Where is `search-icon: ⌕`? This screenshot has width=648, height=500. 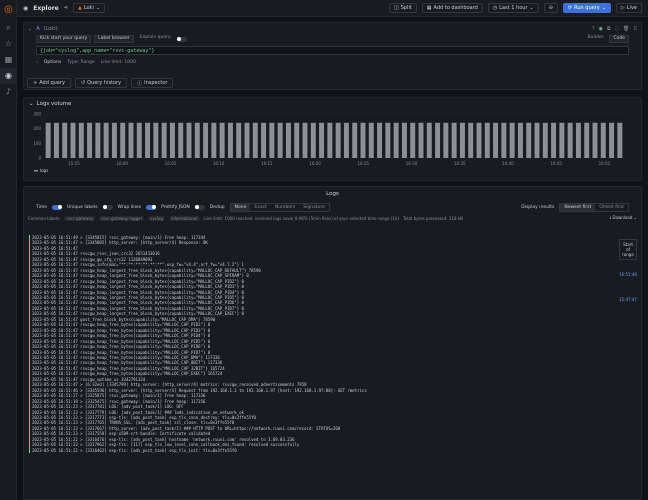 search-icon: ⌕ is located at coordinates (8, 28).